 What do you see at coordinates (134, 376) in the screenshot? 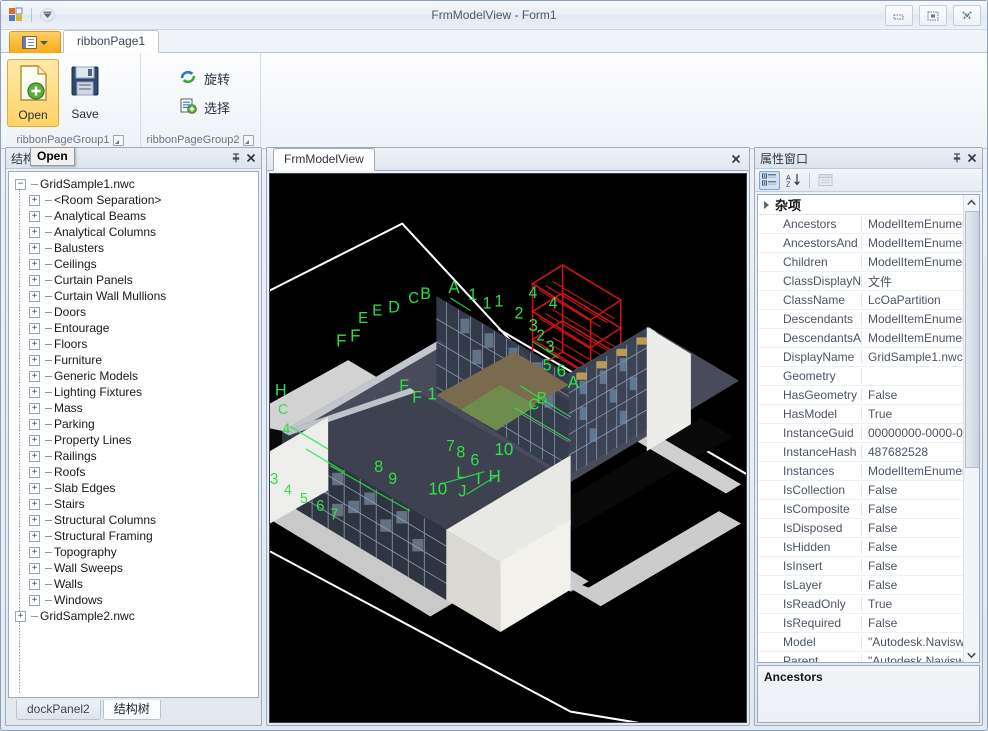
I see `tree-item: + Generic Models` at bounding box center [134, 376].